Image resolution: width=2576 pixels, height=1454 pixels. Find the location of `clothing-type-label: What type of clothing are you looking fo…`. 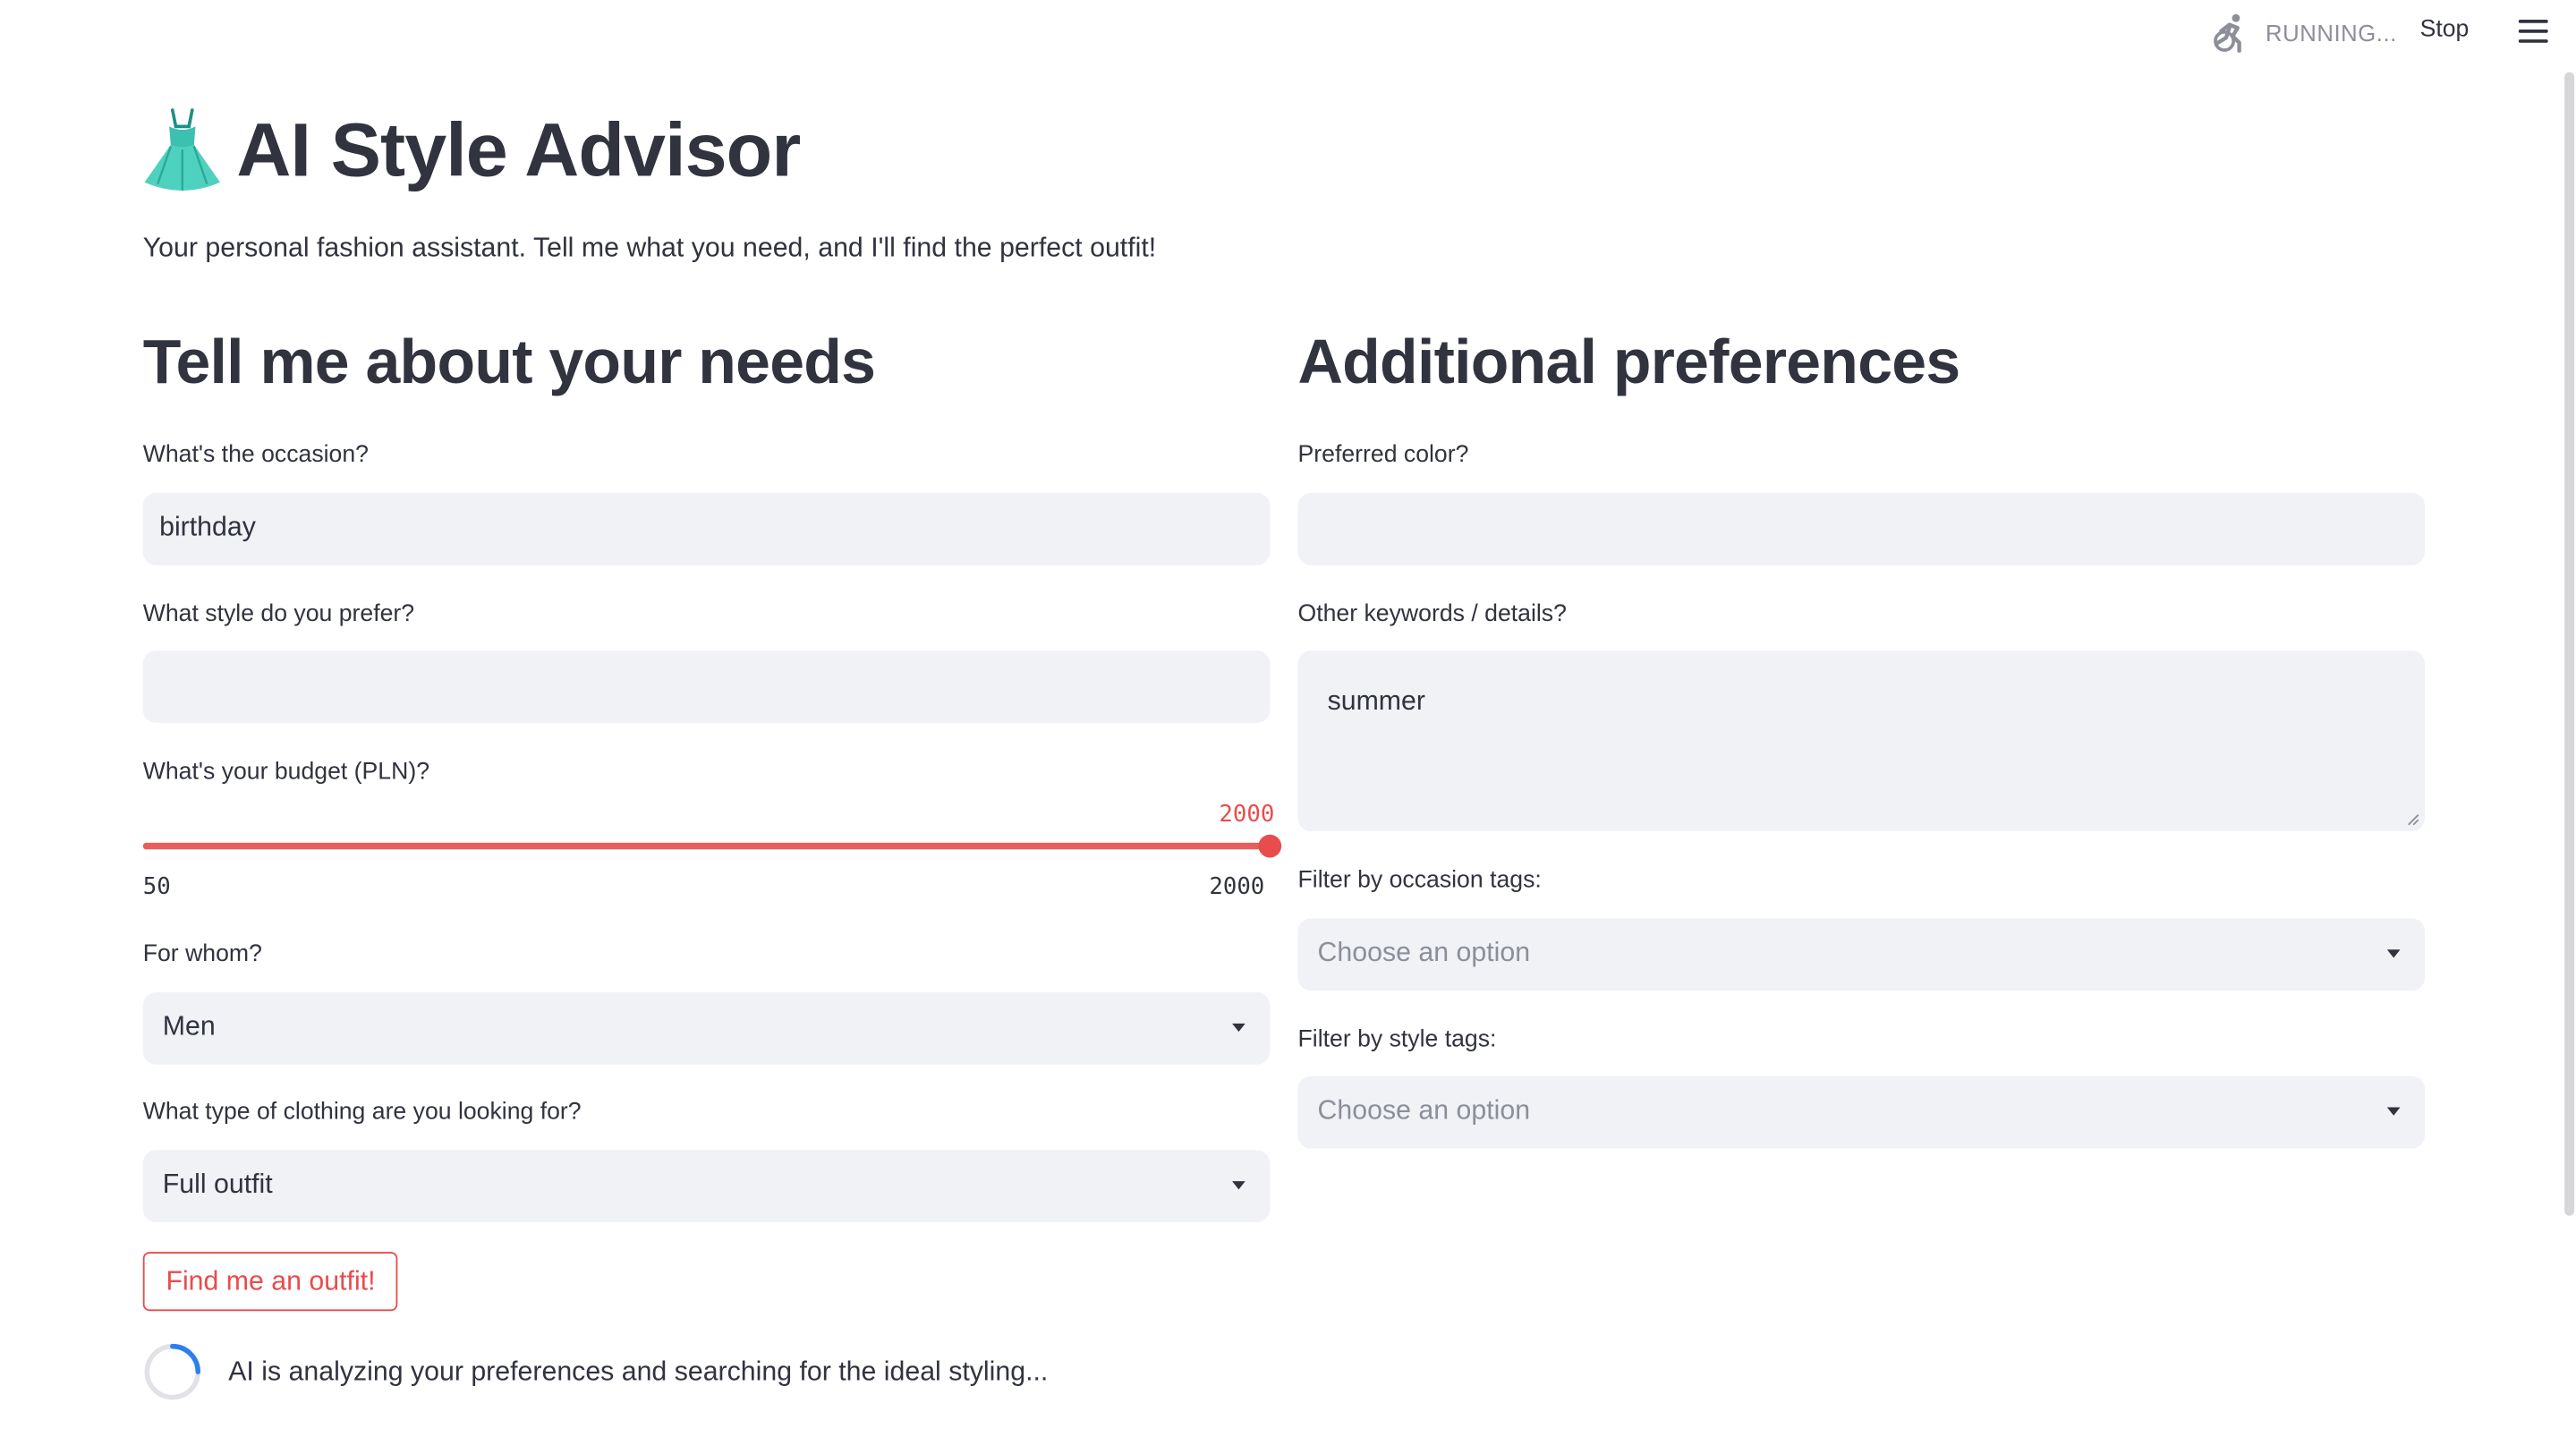

clothing-type-label: What type of clothing are you looking fo… is located at coordinates (362, 1113).